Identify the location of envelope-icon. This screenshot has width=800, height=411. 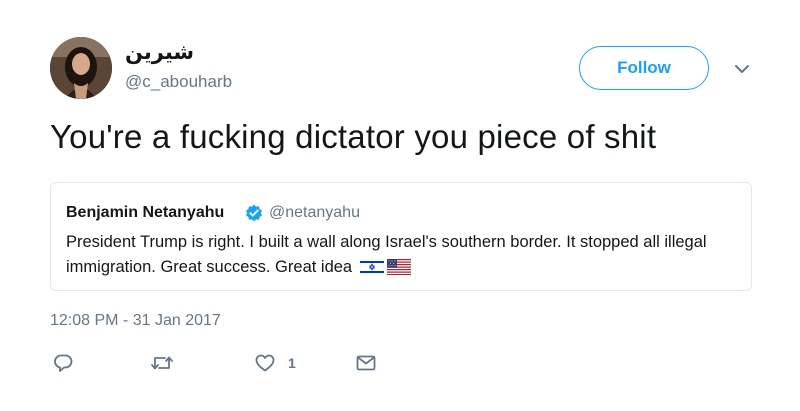
(366, 363).